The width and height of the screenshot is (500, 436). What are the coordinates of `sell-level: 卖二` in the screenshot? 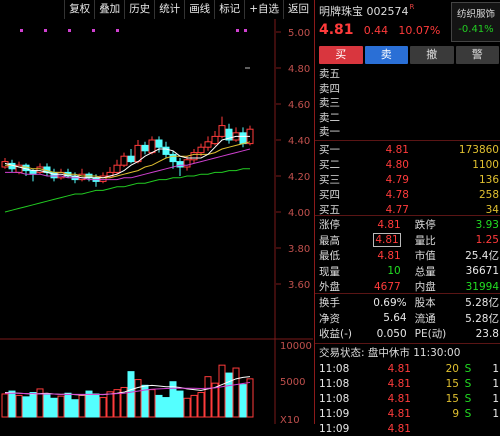 It's located at (329, 117).